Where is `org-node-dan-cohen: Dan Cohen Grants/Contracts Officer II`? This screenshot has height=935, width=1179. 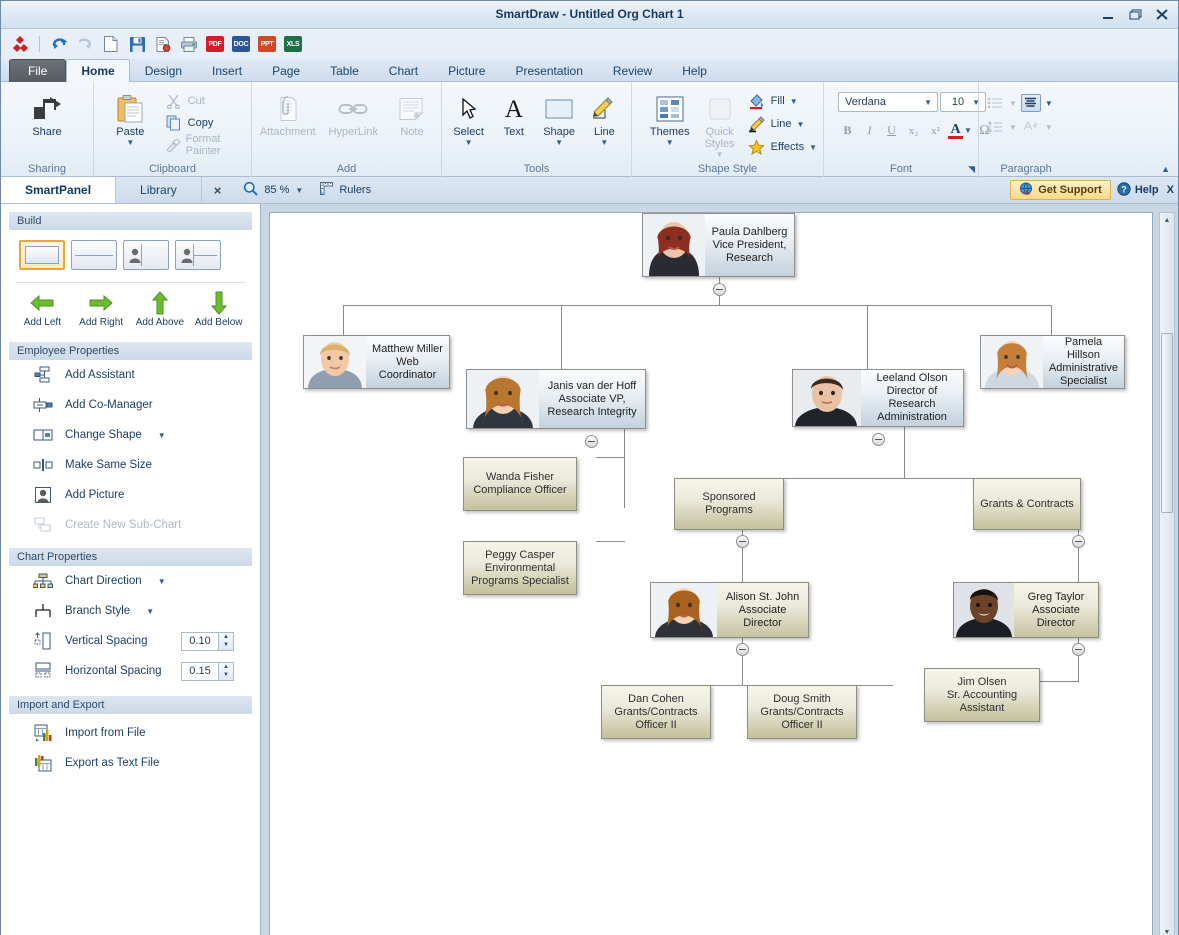
org-node-dan-cohen: Dan Cohen Grants/Contracts Officer II is located at coordinates (656, 712).